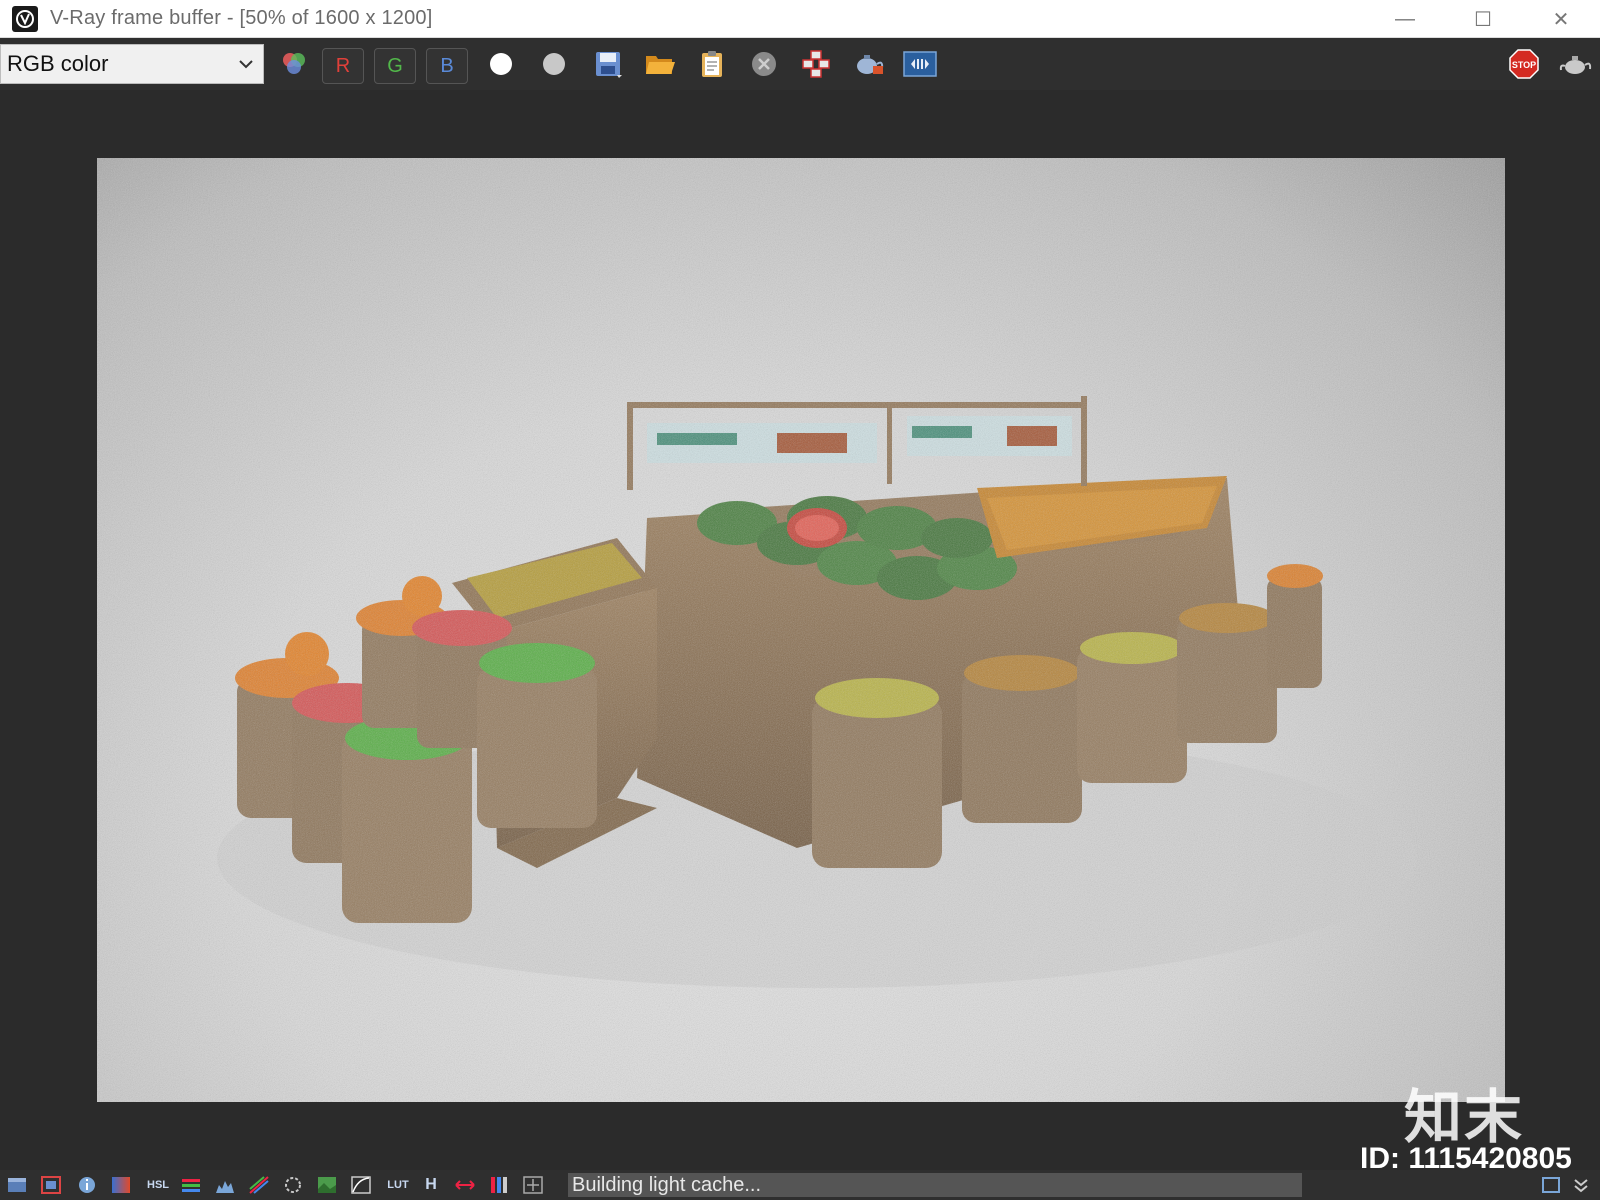 The height and width of the screenshot is (1200, 1600). Describe the element at coordinates (608, 64) in the screenshot. I see `save-icon` at that location.